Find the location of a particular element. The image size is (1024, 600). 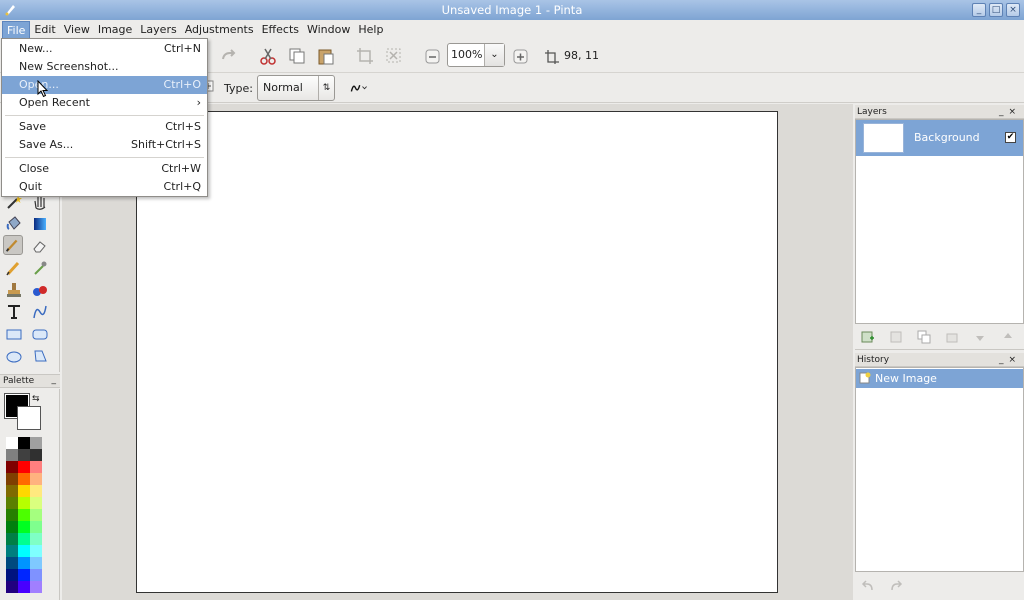

menu-window: Window is located at coordinates (328, 30).